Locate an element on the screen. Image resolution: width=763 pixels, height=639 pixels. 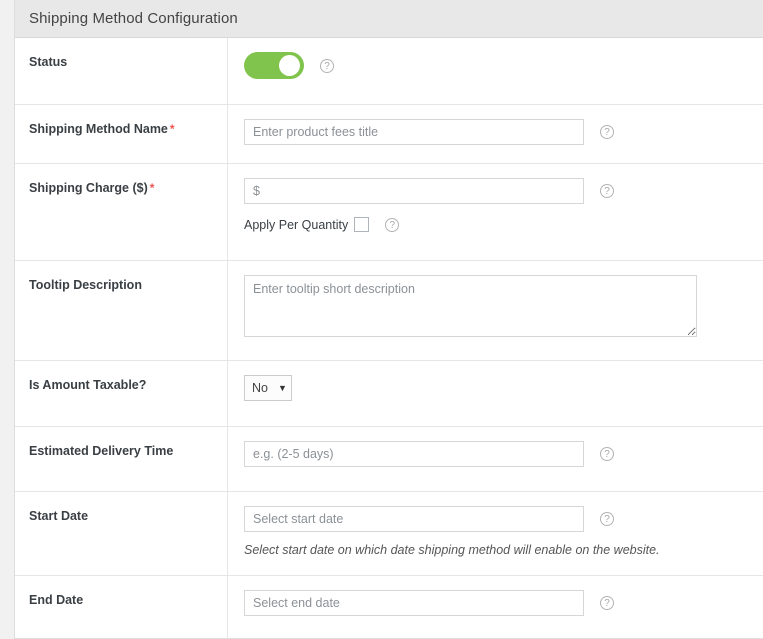
label-is-amount-taxable: Is Amount Taxable? is located at coordinates (121, 393).